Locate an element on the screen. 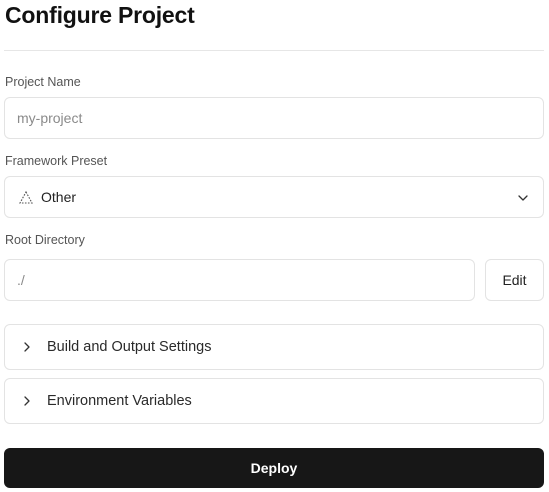 Image resolution: width=549 pixels, height=492 pixels. chevron-down-icon is located at coordinates (523, 197).